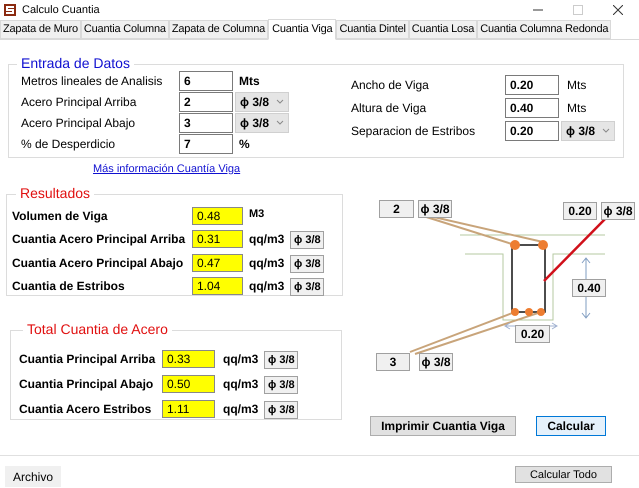 This screenshot has height=488, width=639. Describe the element at coordinates (217, 286) in the screenshot. I see `result-value: 1.04` at that location.